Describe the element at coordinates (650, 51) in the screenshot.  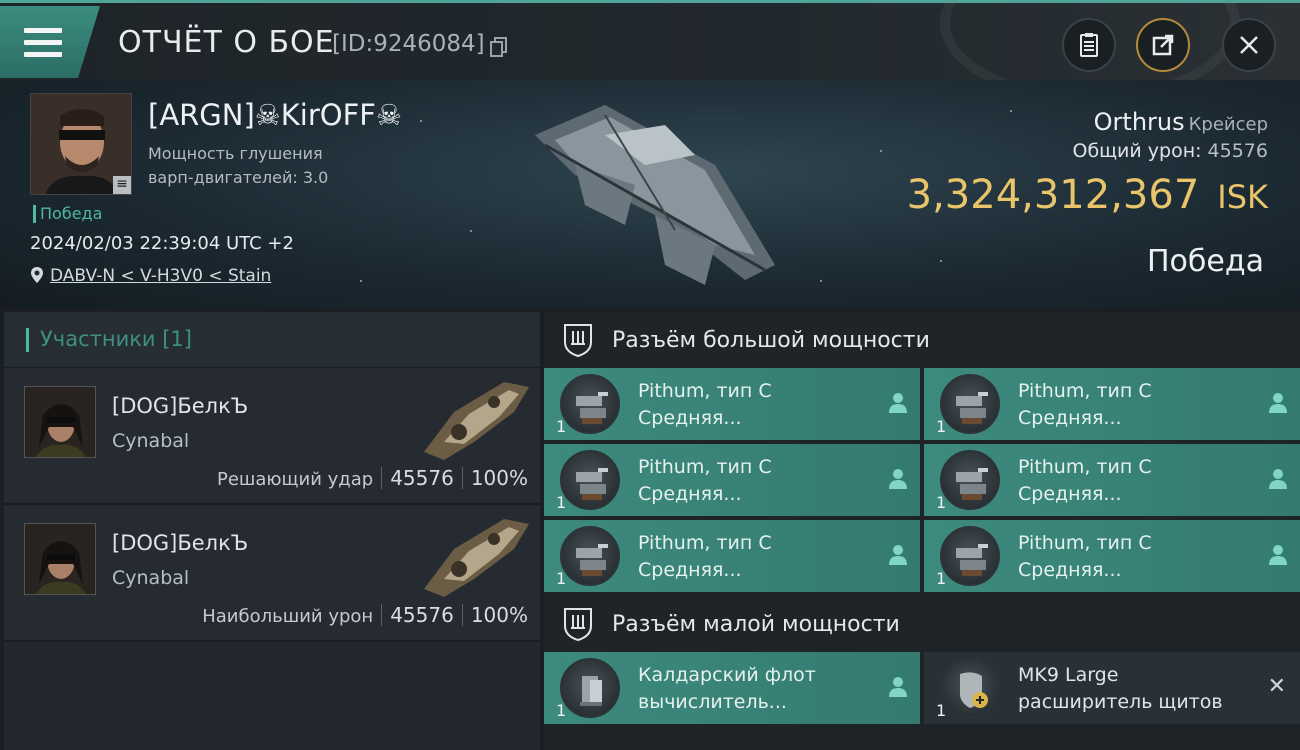
I see `top-bar: ОТЧЁТ О БОЕ [ID:9246084]` at that location.